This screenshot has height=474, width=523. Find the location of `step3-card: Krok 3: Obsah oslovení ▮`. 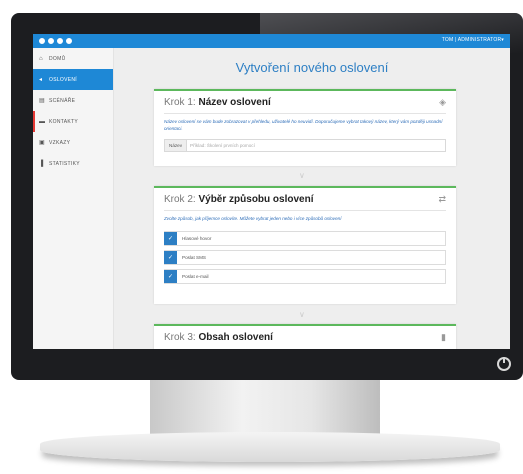

step3-card: Krok 3: Obsah oslovení ▮ is located at coordinates (305, 336).